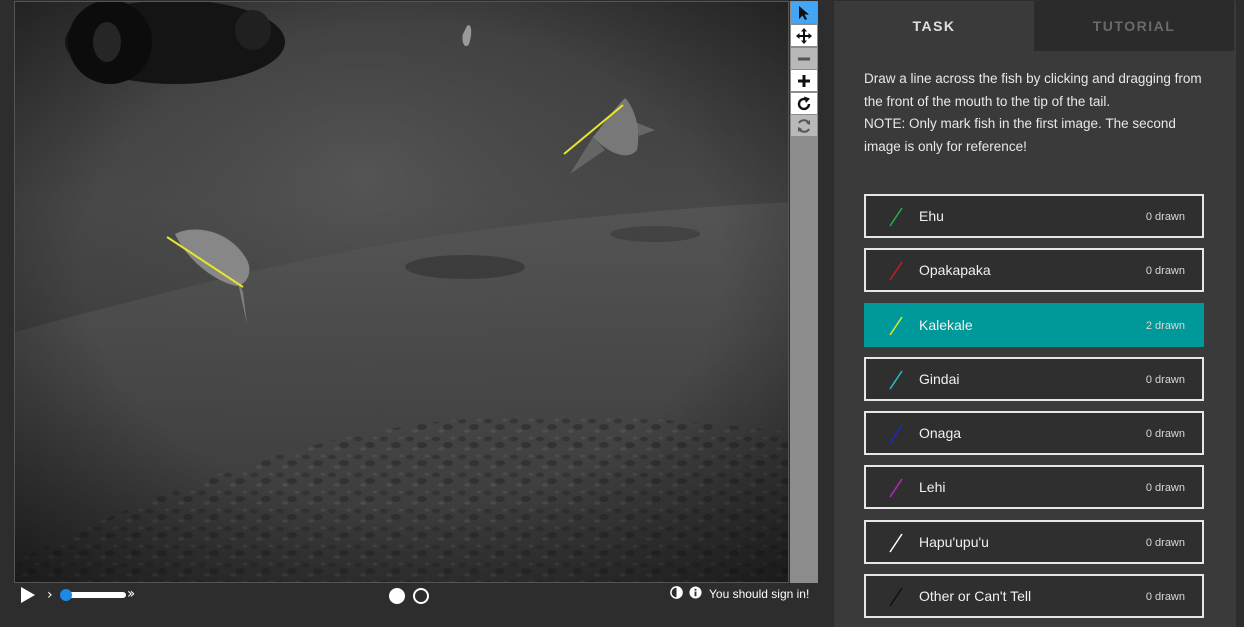  What do you see at coordinates (695, 592) in the screenshot?
I see `info-icon` at bounding box center [695, 592].